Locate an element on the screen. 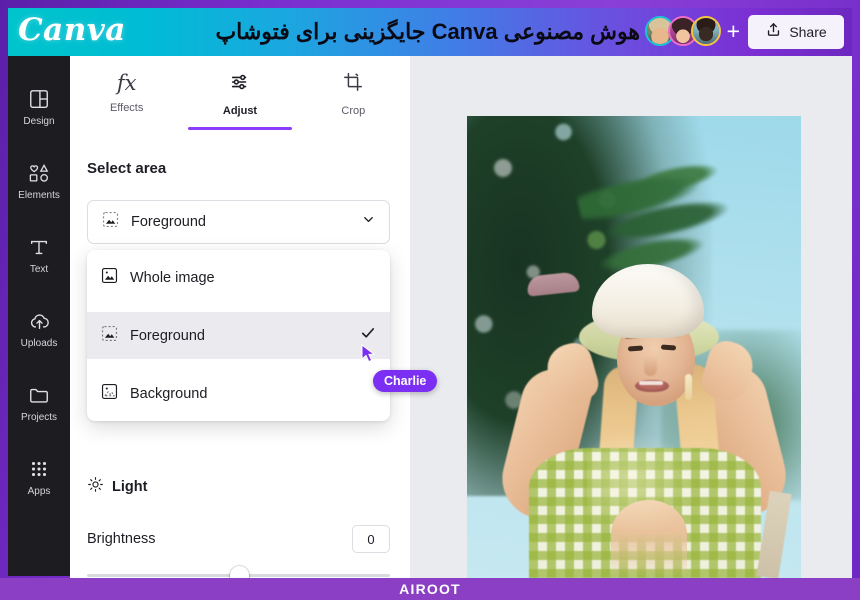  watermark-text: AIROOT is located at coordinates (430, 589).